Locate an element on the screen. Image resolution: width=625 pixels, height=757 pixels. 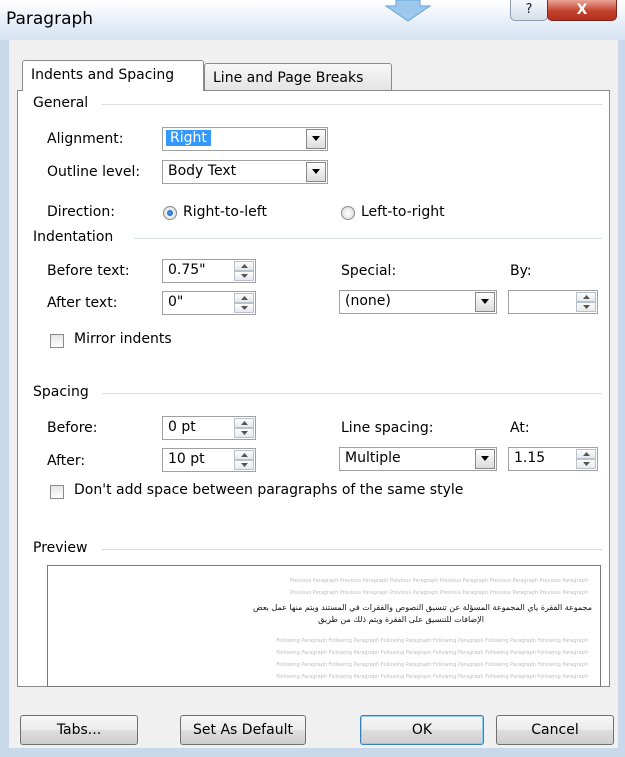
section-general-title: General is located at coordinates (61, 103).